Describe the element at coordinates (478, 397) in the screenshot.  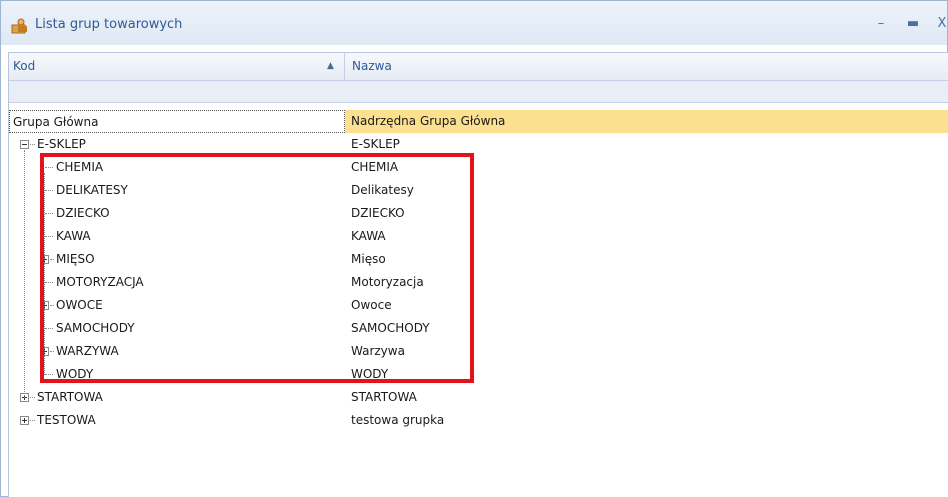
I see `table-row: STARTOWA STARTOWA` at that location.